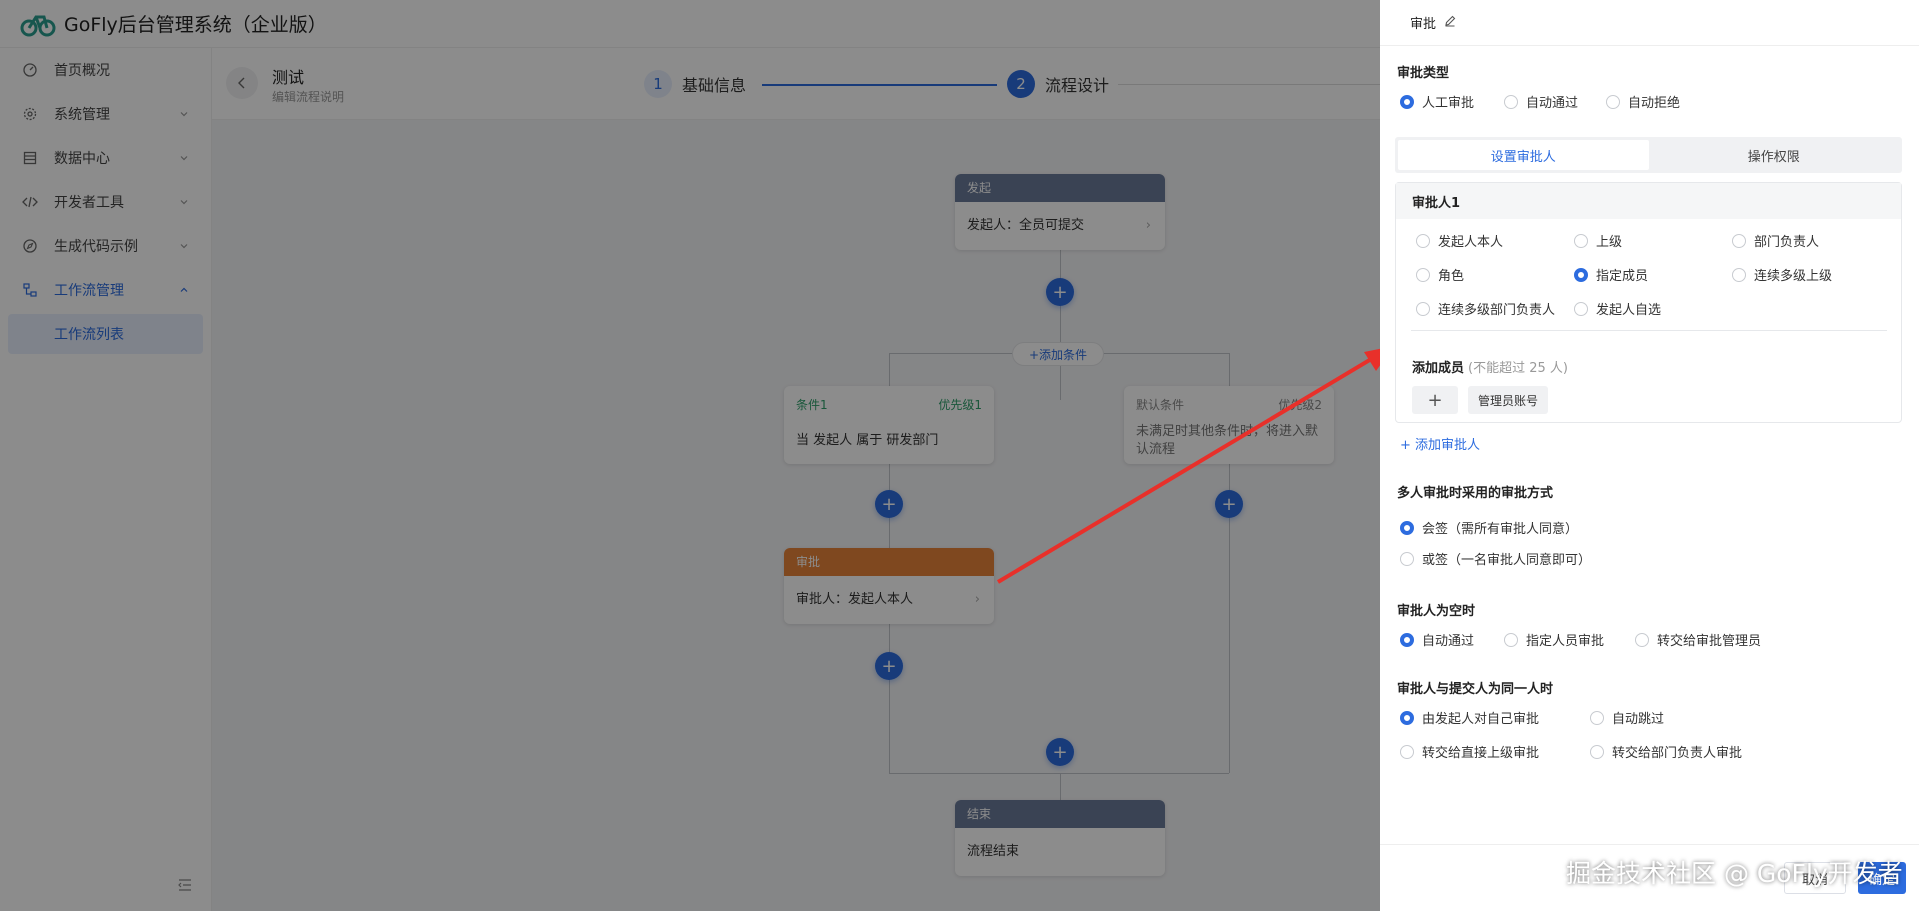 The width and height of the screenshot is (1919, 911). I want to click on radio-auto-skip: 自动跳过, so click(1627, 717).